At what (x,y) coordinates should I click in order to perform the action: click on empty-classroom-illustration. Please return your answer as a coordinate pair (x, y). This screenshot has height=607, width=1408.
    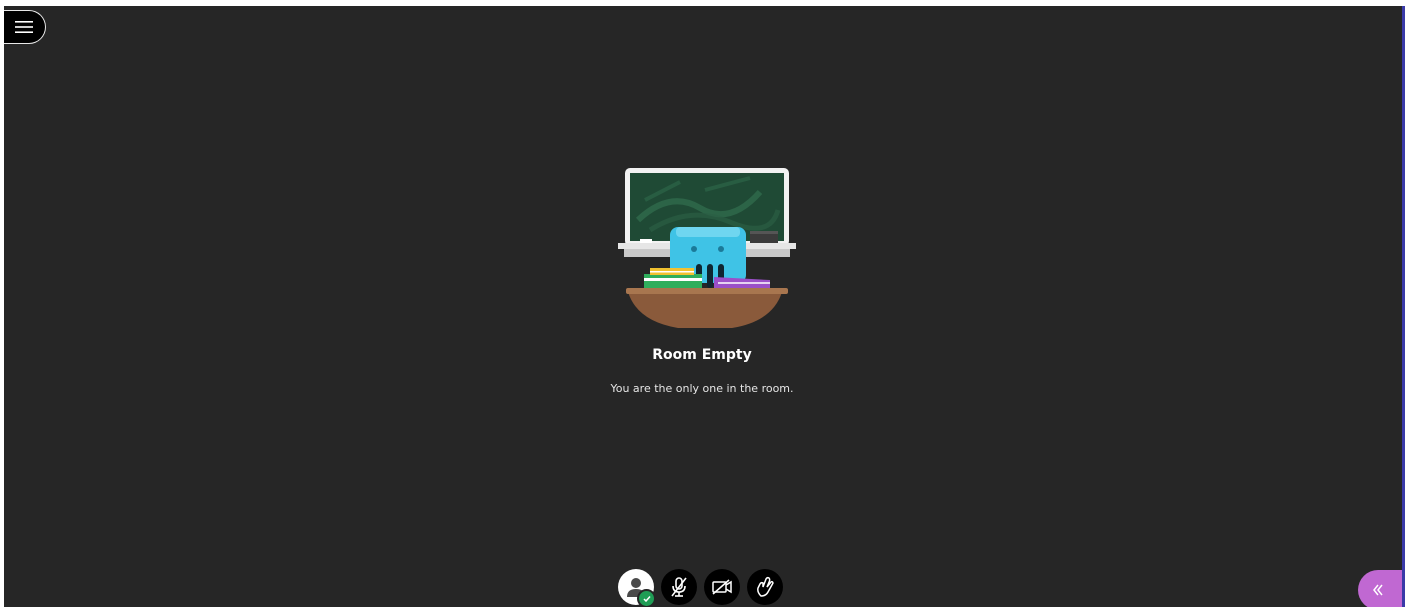
    Looking at the image, I should click on (707, 248).